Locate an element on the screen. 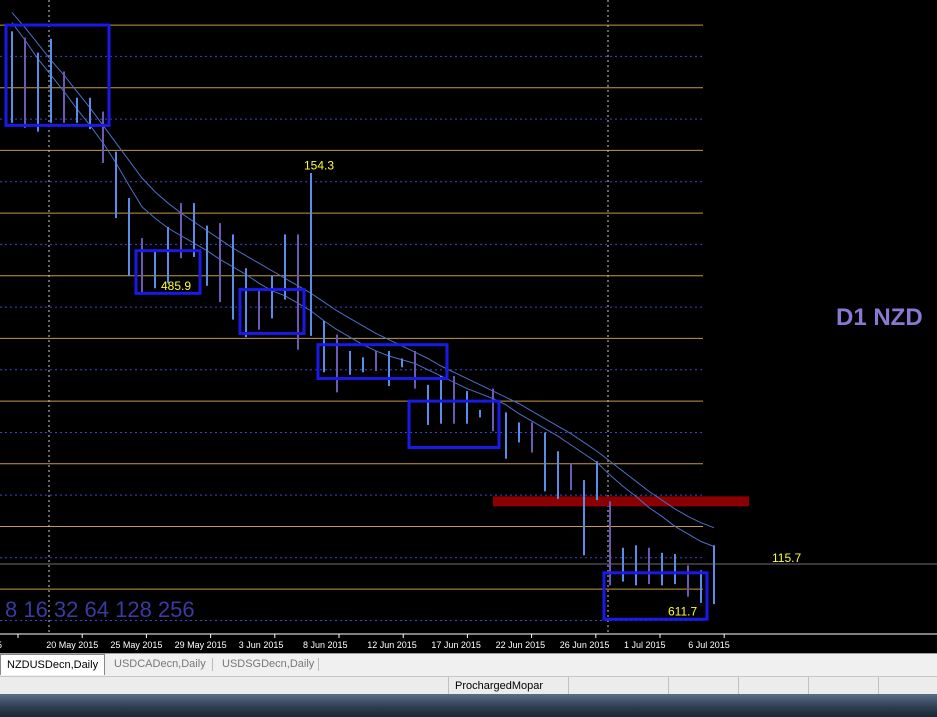 The image size is (937, 717). time-axis-label: 8 Jun 2015 is located at coordinates (325, 645).